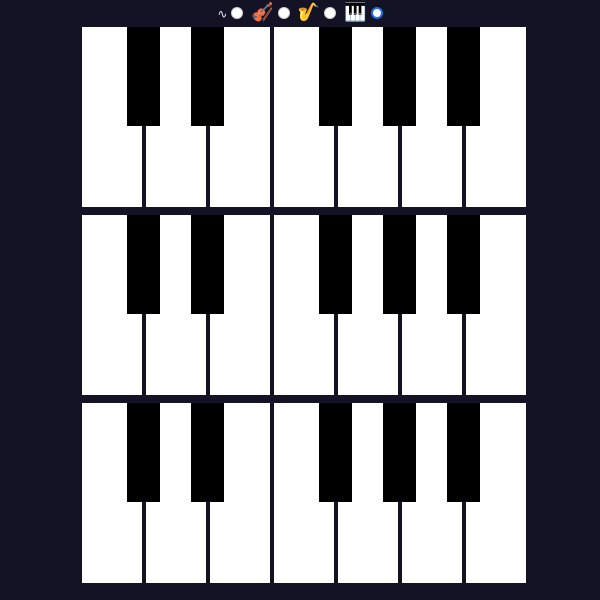 The width and height of the screenshot is (600, 600). I want to click on instrument-option-violin: 🎻, so click(270, 13).